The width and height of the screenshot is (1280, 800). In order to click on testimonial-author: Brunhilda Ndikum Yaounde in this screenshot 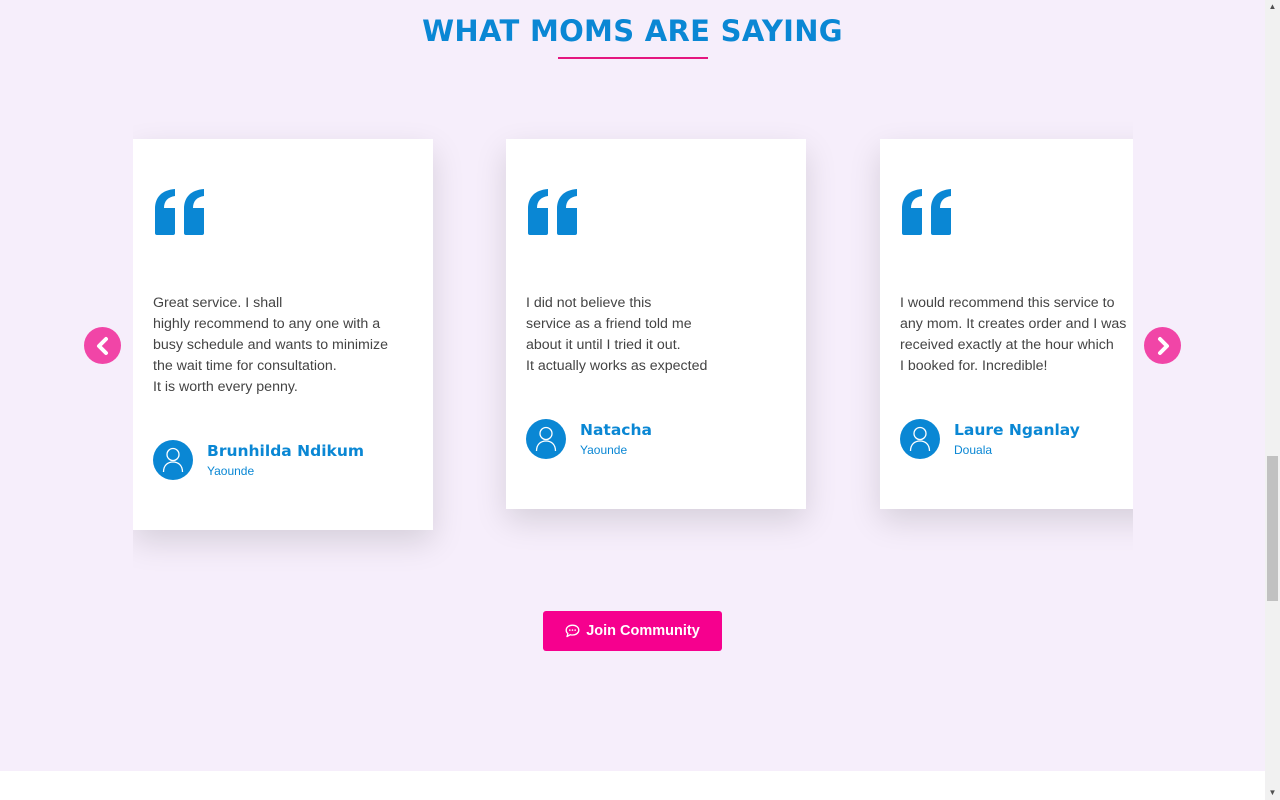, I will do `click(283, 460)`.